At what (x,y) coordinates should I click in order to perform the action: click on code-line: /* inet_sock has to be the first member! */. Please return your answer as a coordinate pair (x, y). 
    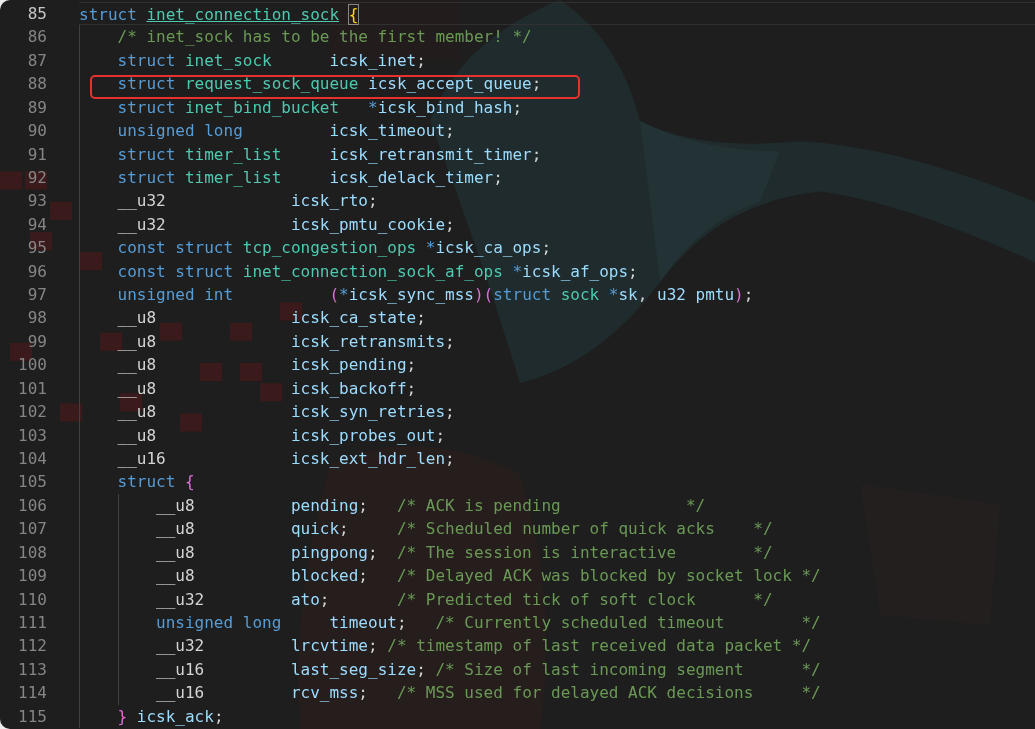
    Looking at the image, I should click on (324, 37).